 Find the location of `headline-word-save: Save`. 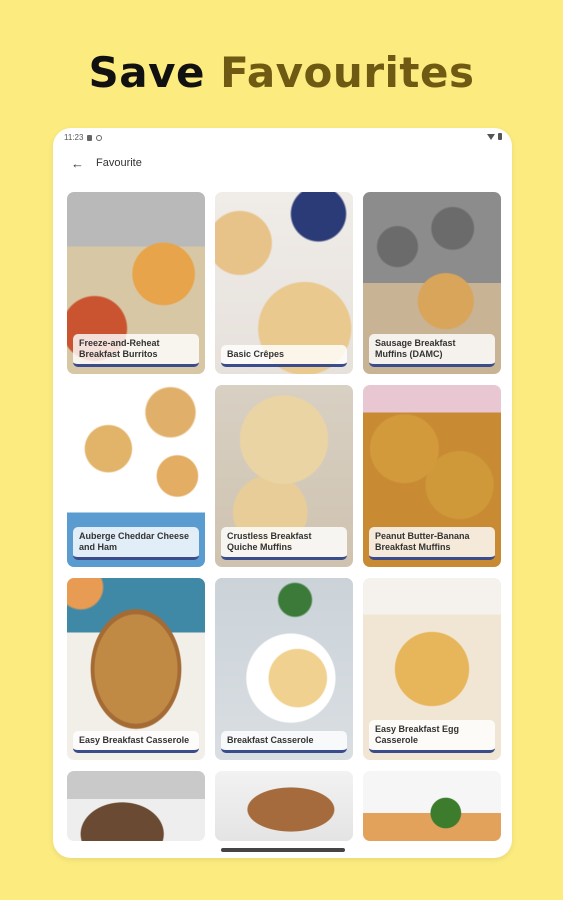

headline-word-save: Save is located at coordinates (146, 72).